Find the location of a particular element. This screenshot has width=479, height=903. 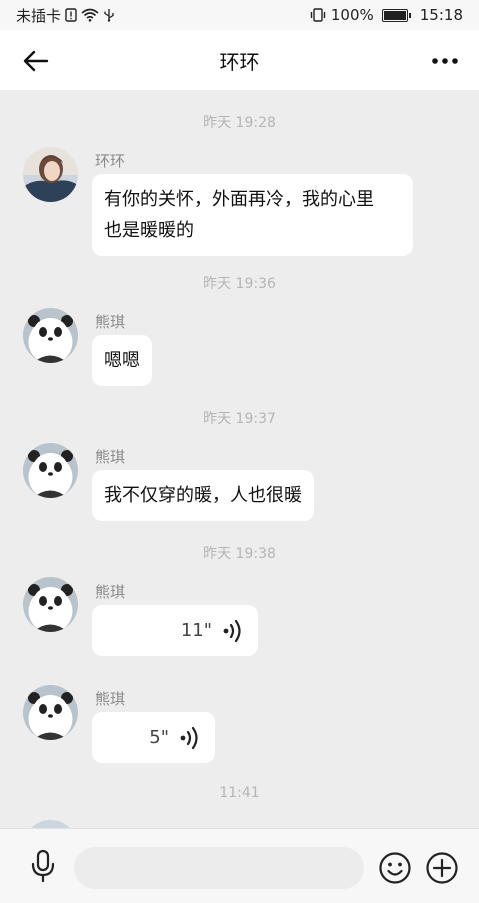

message-input is located at coordinates (219, 868).